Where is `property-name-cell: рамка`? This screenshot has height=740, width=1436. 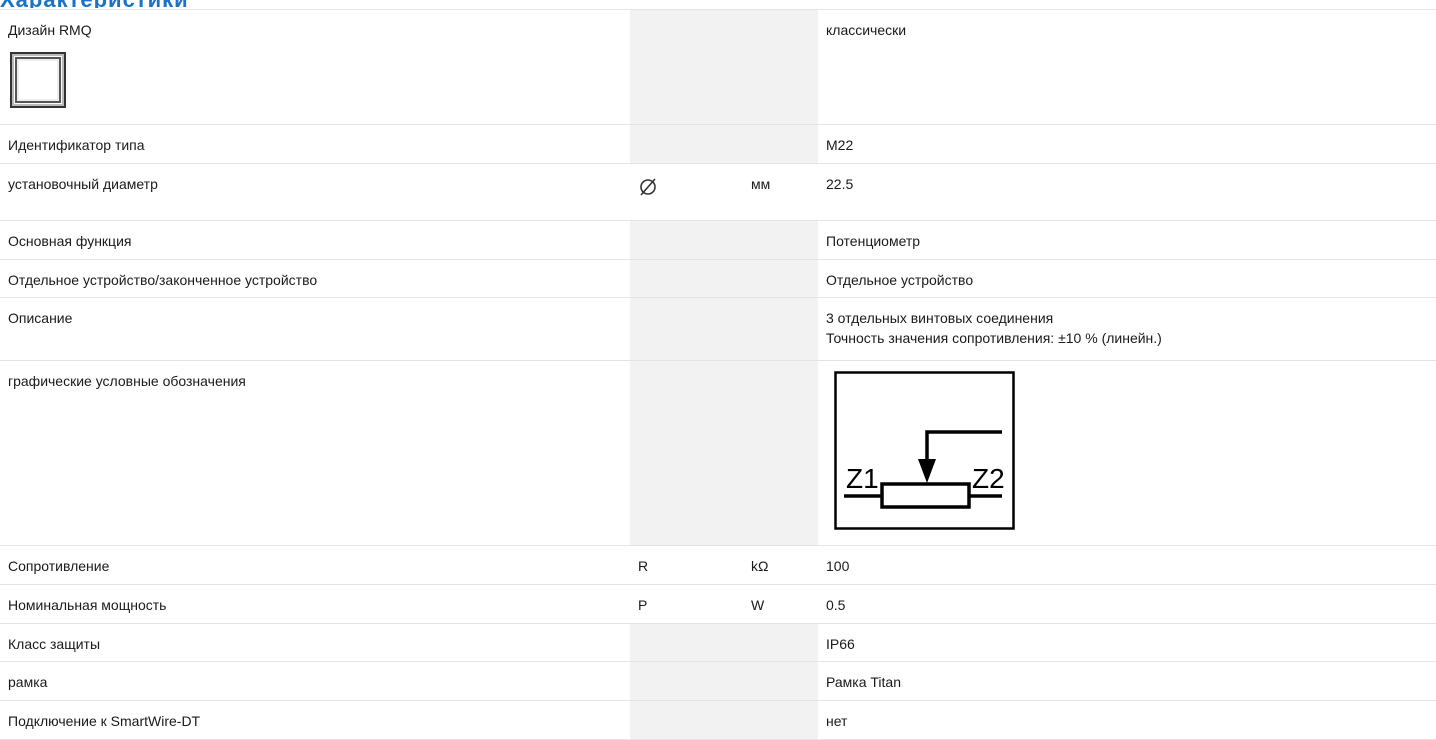 property-name-cell: рамка is located at coordinates (315, 681).